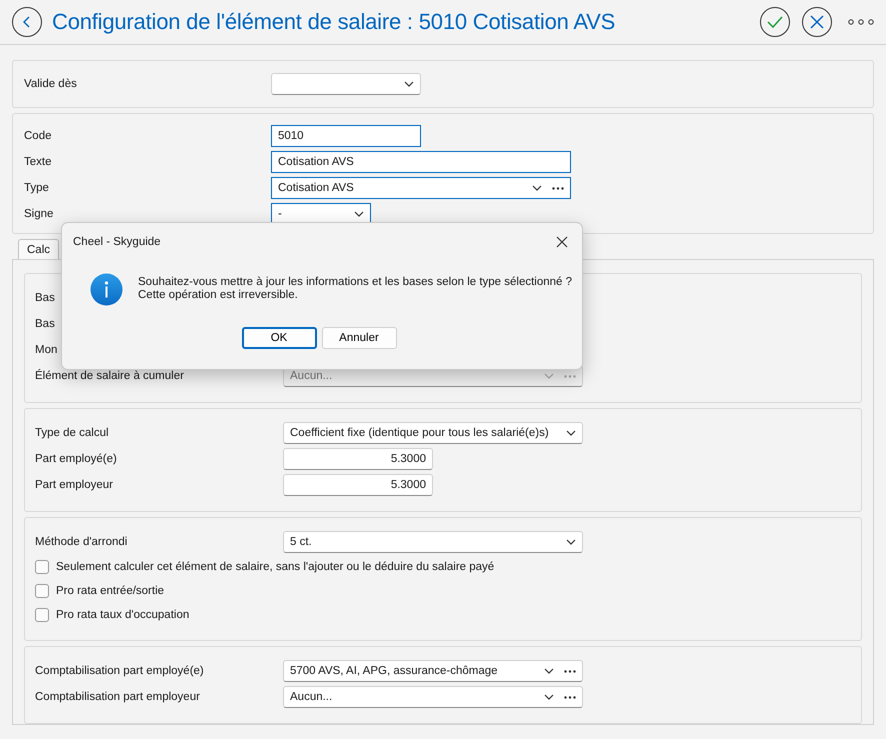 This screenshot has height=739, width=886. Describe the element at coordinates (334, 22) in the screenshot. I see `page-title: Configuration de l'élément de salaire : 5010 Cotisation AVS` at that location.